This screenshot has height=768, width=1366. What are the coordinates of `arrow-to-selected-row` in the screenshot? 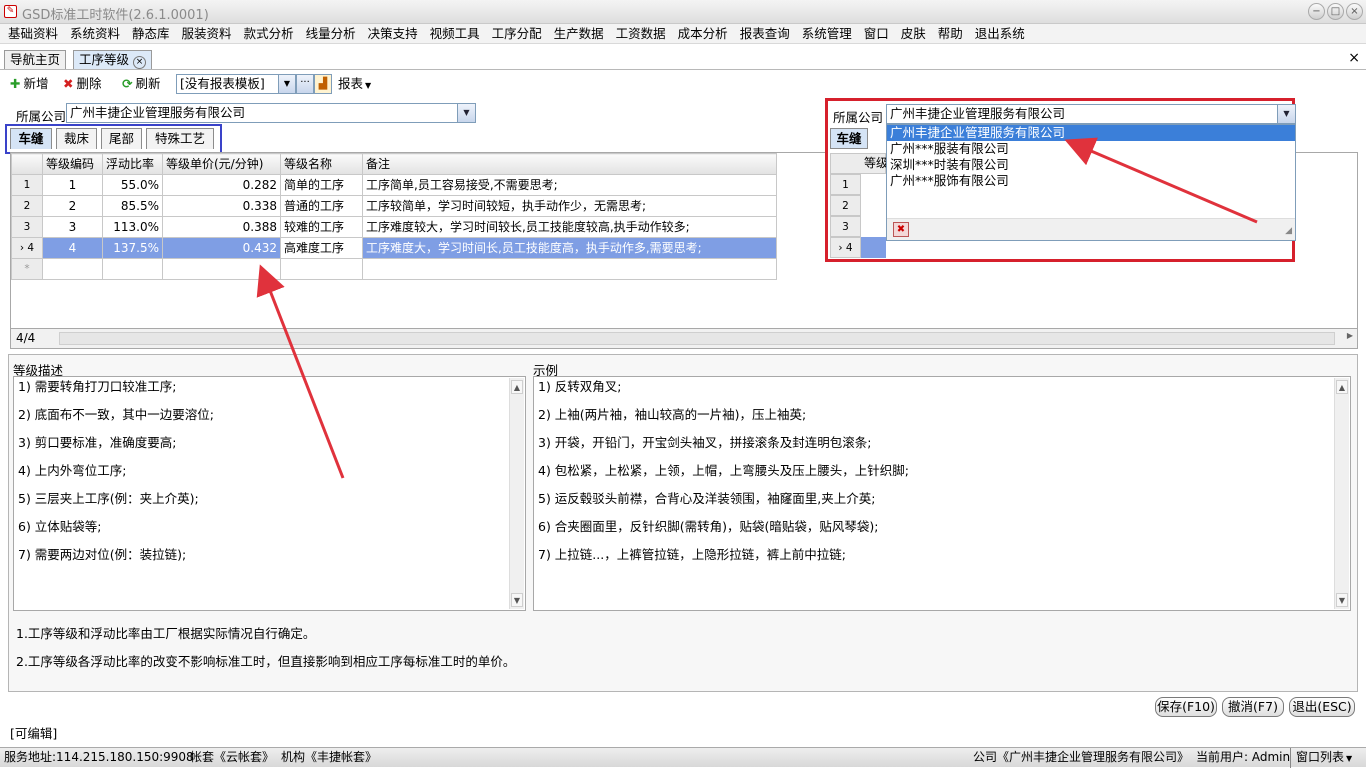 It's located at (300, 371).